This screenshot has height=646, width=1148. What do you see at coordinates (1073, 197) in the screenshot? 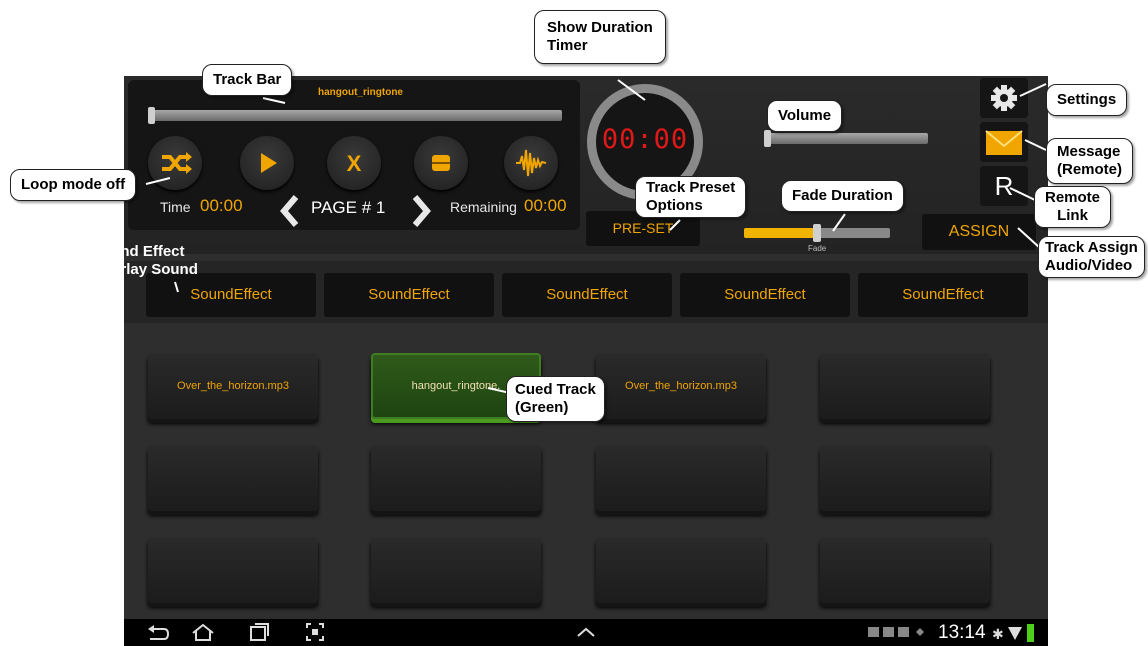
I see `callout-line: Remote` at bounding box center [1073, 197].